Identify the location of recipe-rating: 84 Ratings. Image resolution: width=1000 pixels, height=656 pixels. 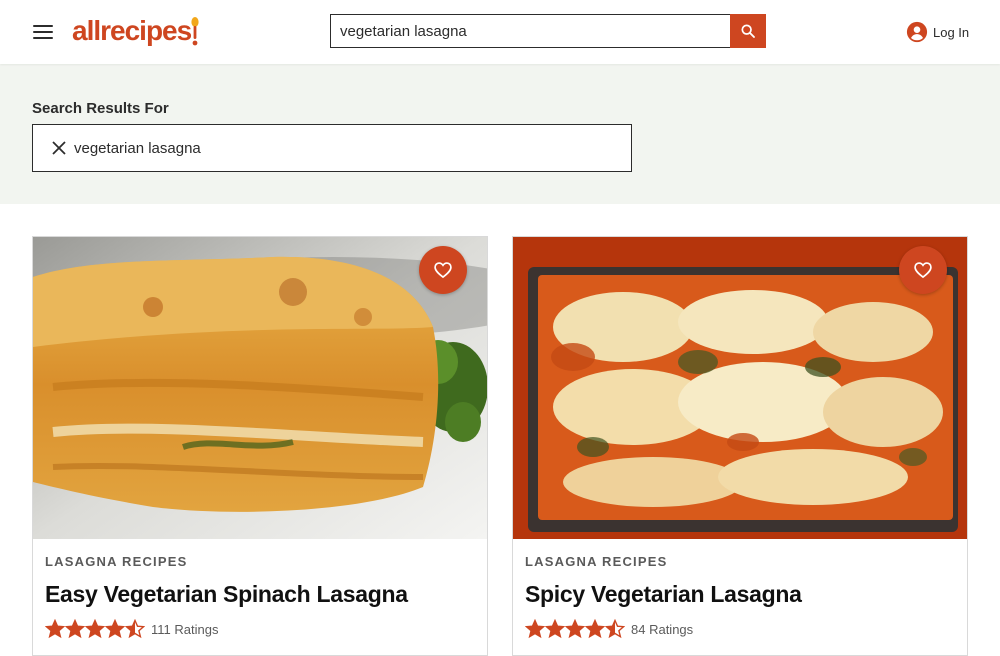
(609, 629).